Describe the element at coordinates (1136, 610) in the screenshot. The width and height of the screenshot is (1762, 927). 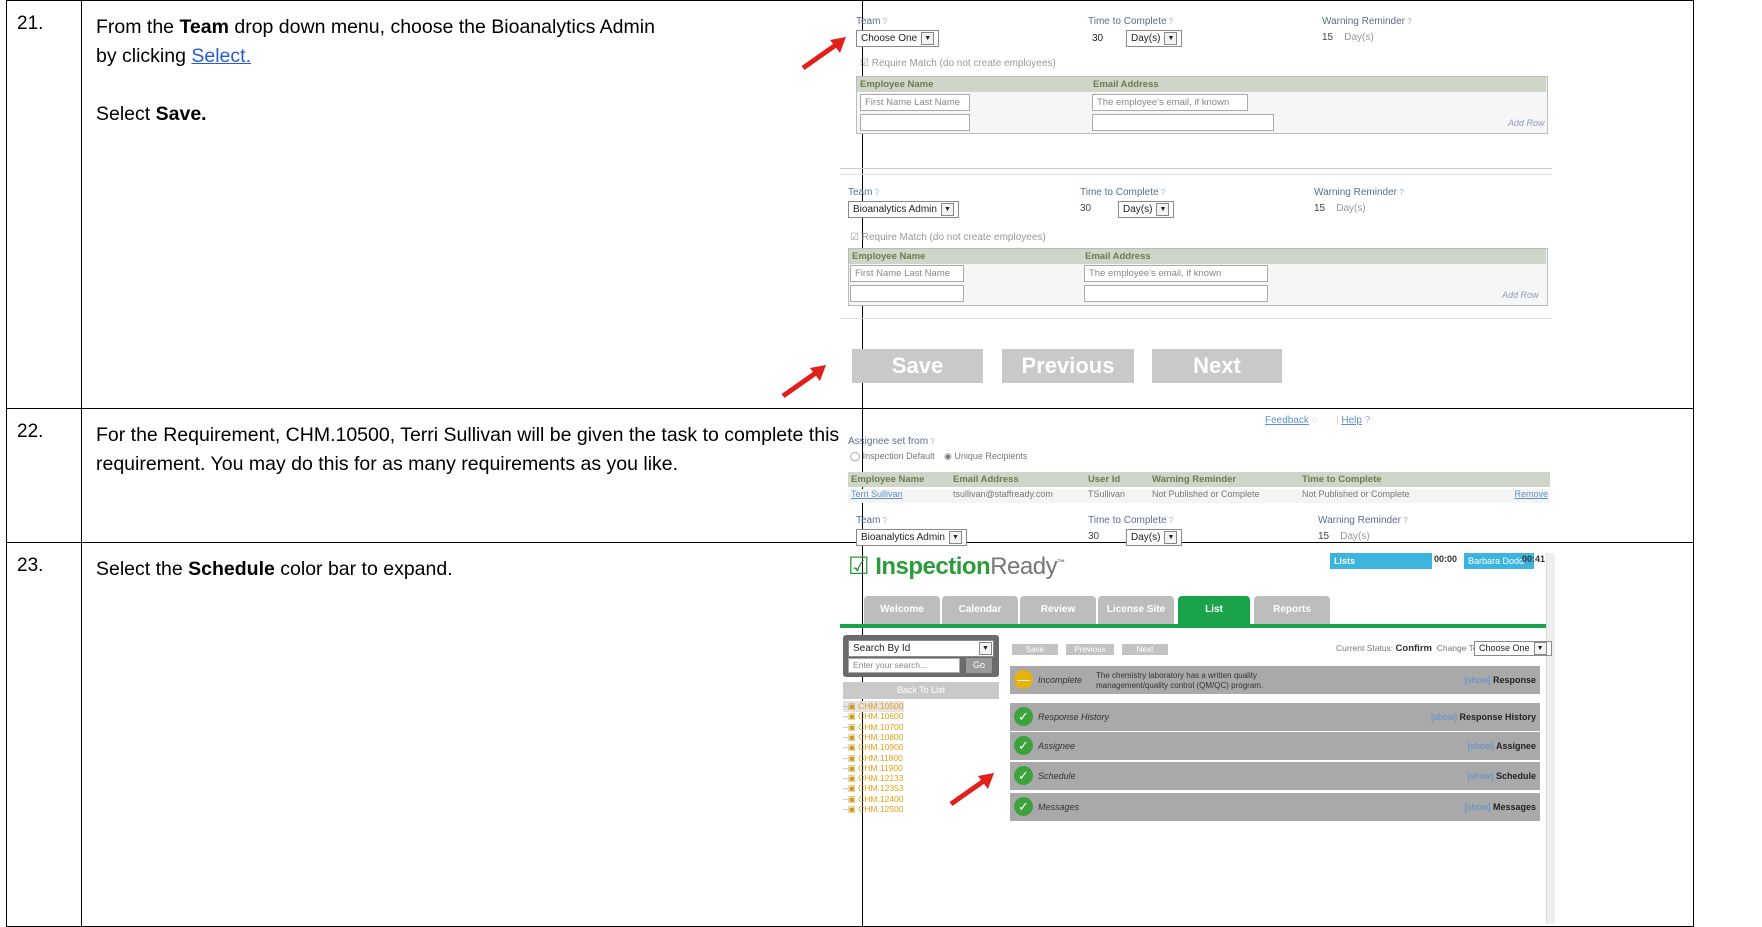
I see `tab-license-site: License Site` at that location.